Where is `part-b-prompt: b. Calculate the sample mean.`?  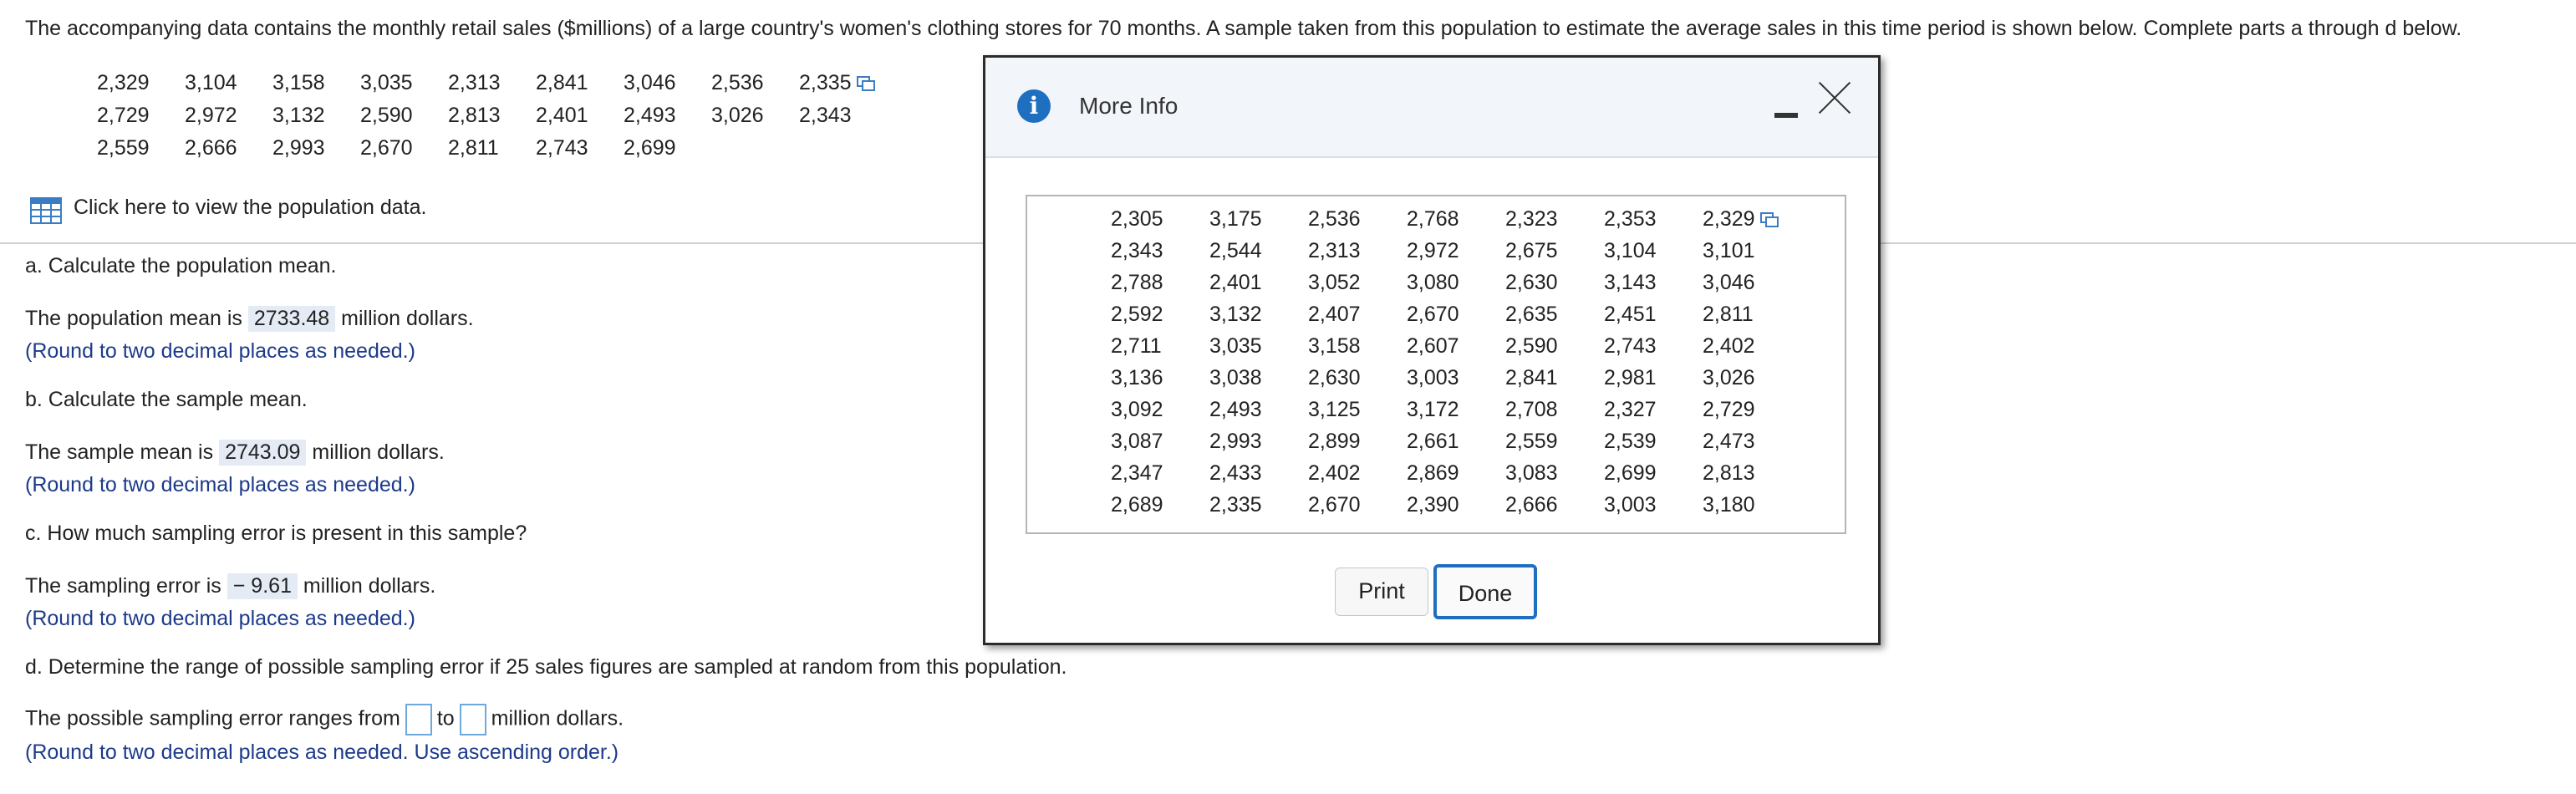 part-b-prompt: b. Calculate the sample mean. is located at coordinates (166, 399).